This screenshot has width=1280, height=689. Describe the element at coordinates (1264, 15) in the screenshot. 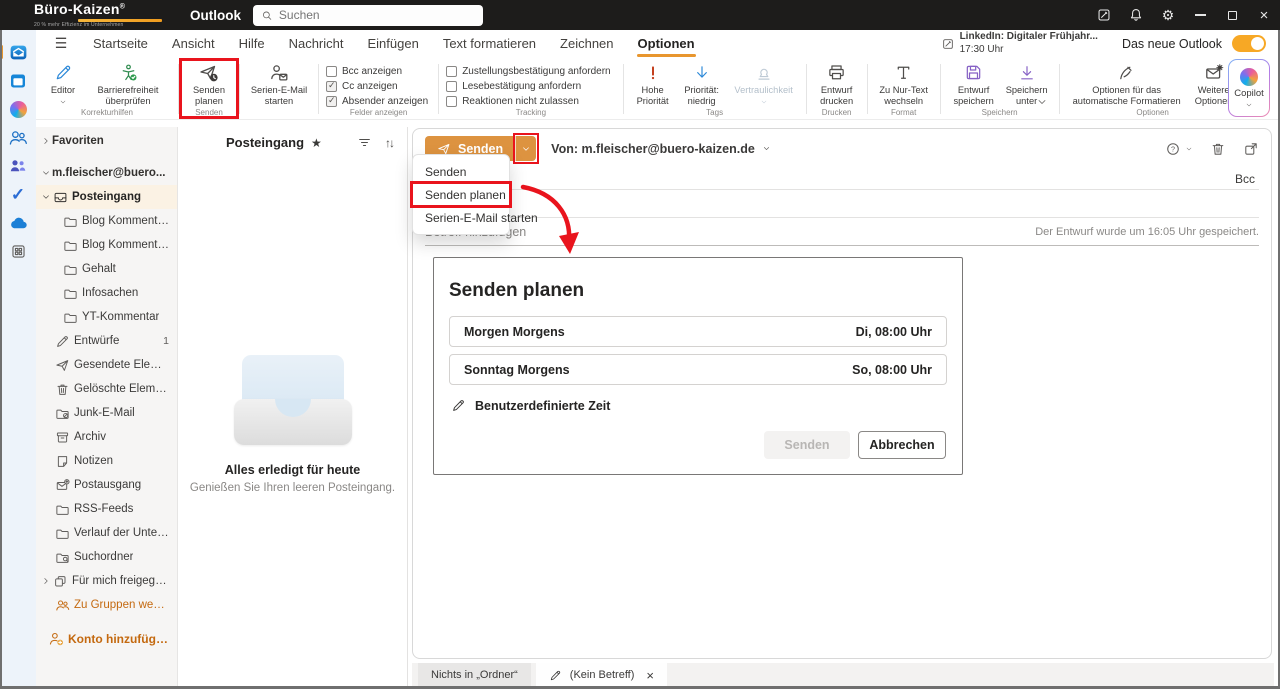

I see `close-button: ×` at that location.